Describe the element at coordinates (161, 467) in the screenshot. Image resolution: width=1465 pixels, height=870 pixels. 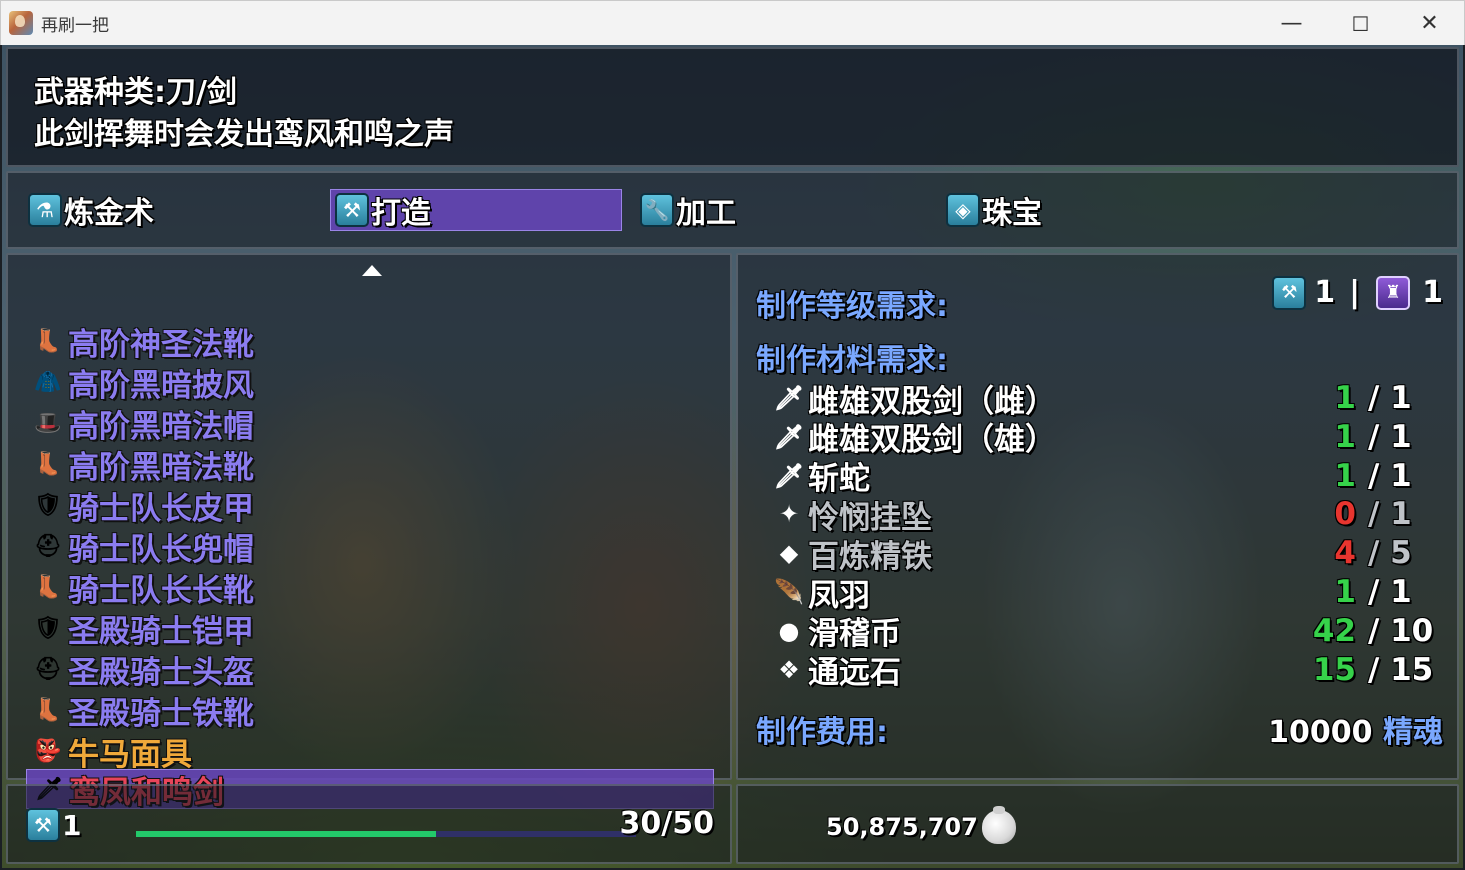
I see `recipe-item-label: 高阶黑暗法靴` at that location.